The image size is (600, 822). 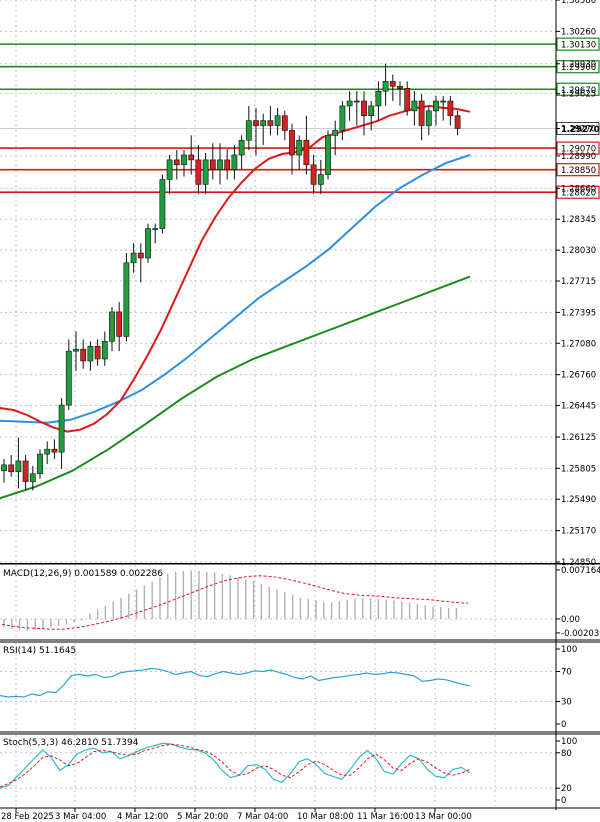 What do you see at coordinates (578, 171) in the screenshot?
I see `level-tag-label: 1.28850` at bounding box center [578, 171].